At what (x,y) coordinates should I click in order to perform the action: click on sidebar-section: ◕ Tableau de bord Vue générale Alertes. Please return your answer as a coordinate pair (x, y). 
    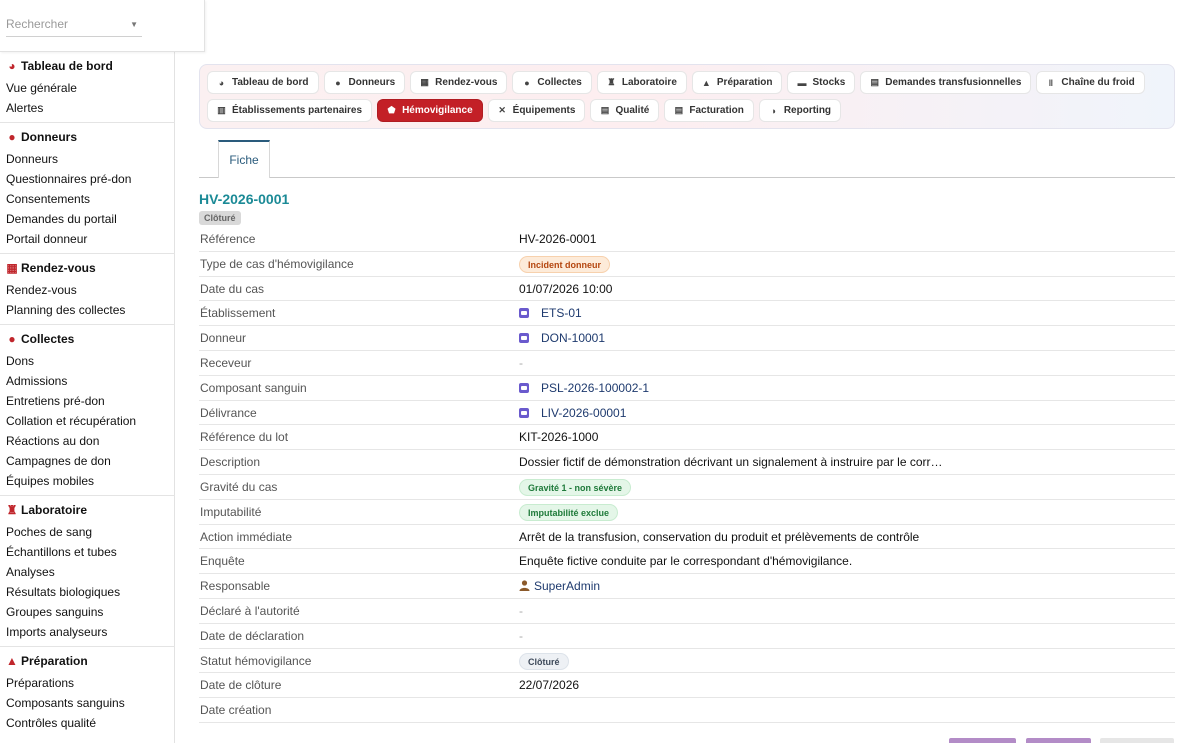
    Looking at the image, I should click on (87, 90).